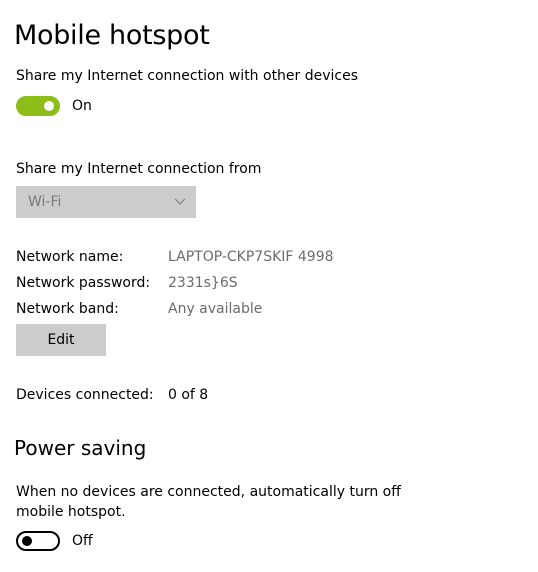 The height and width of the screenshot is (572, 538). I want to click on share-from-dropdown: Wi-Fi, so click(106, 202).